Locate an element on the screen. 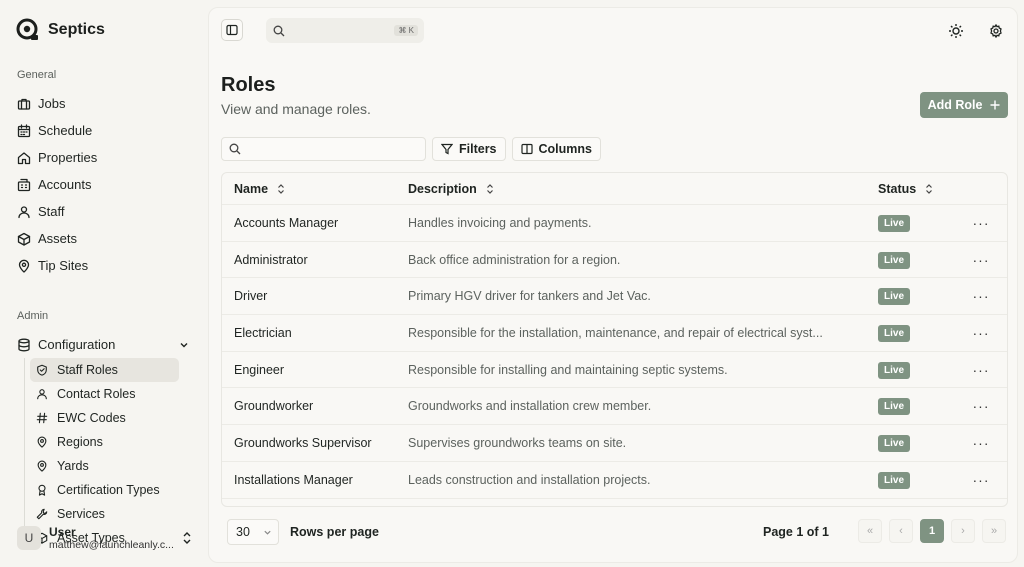 The image size is (1024, 567). admin-section-label: Admin is located at coordinates (33, 316).